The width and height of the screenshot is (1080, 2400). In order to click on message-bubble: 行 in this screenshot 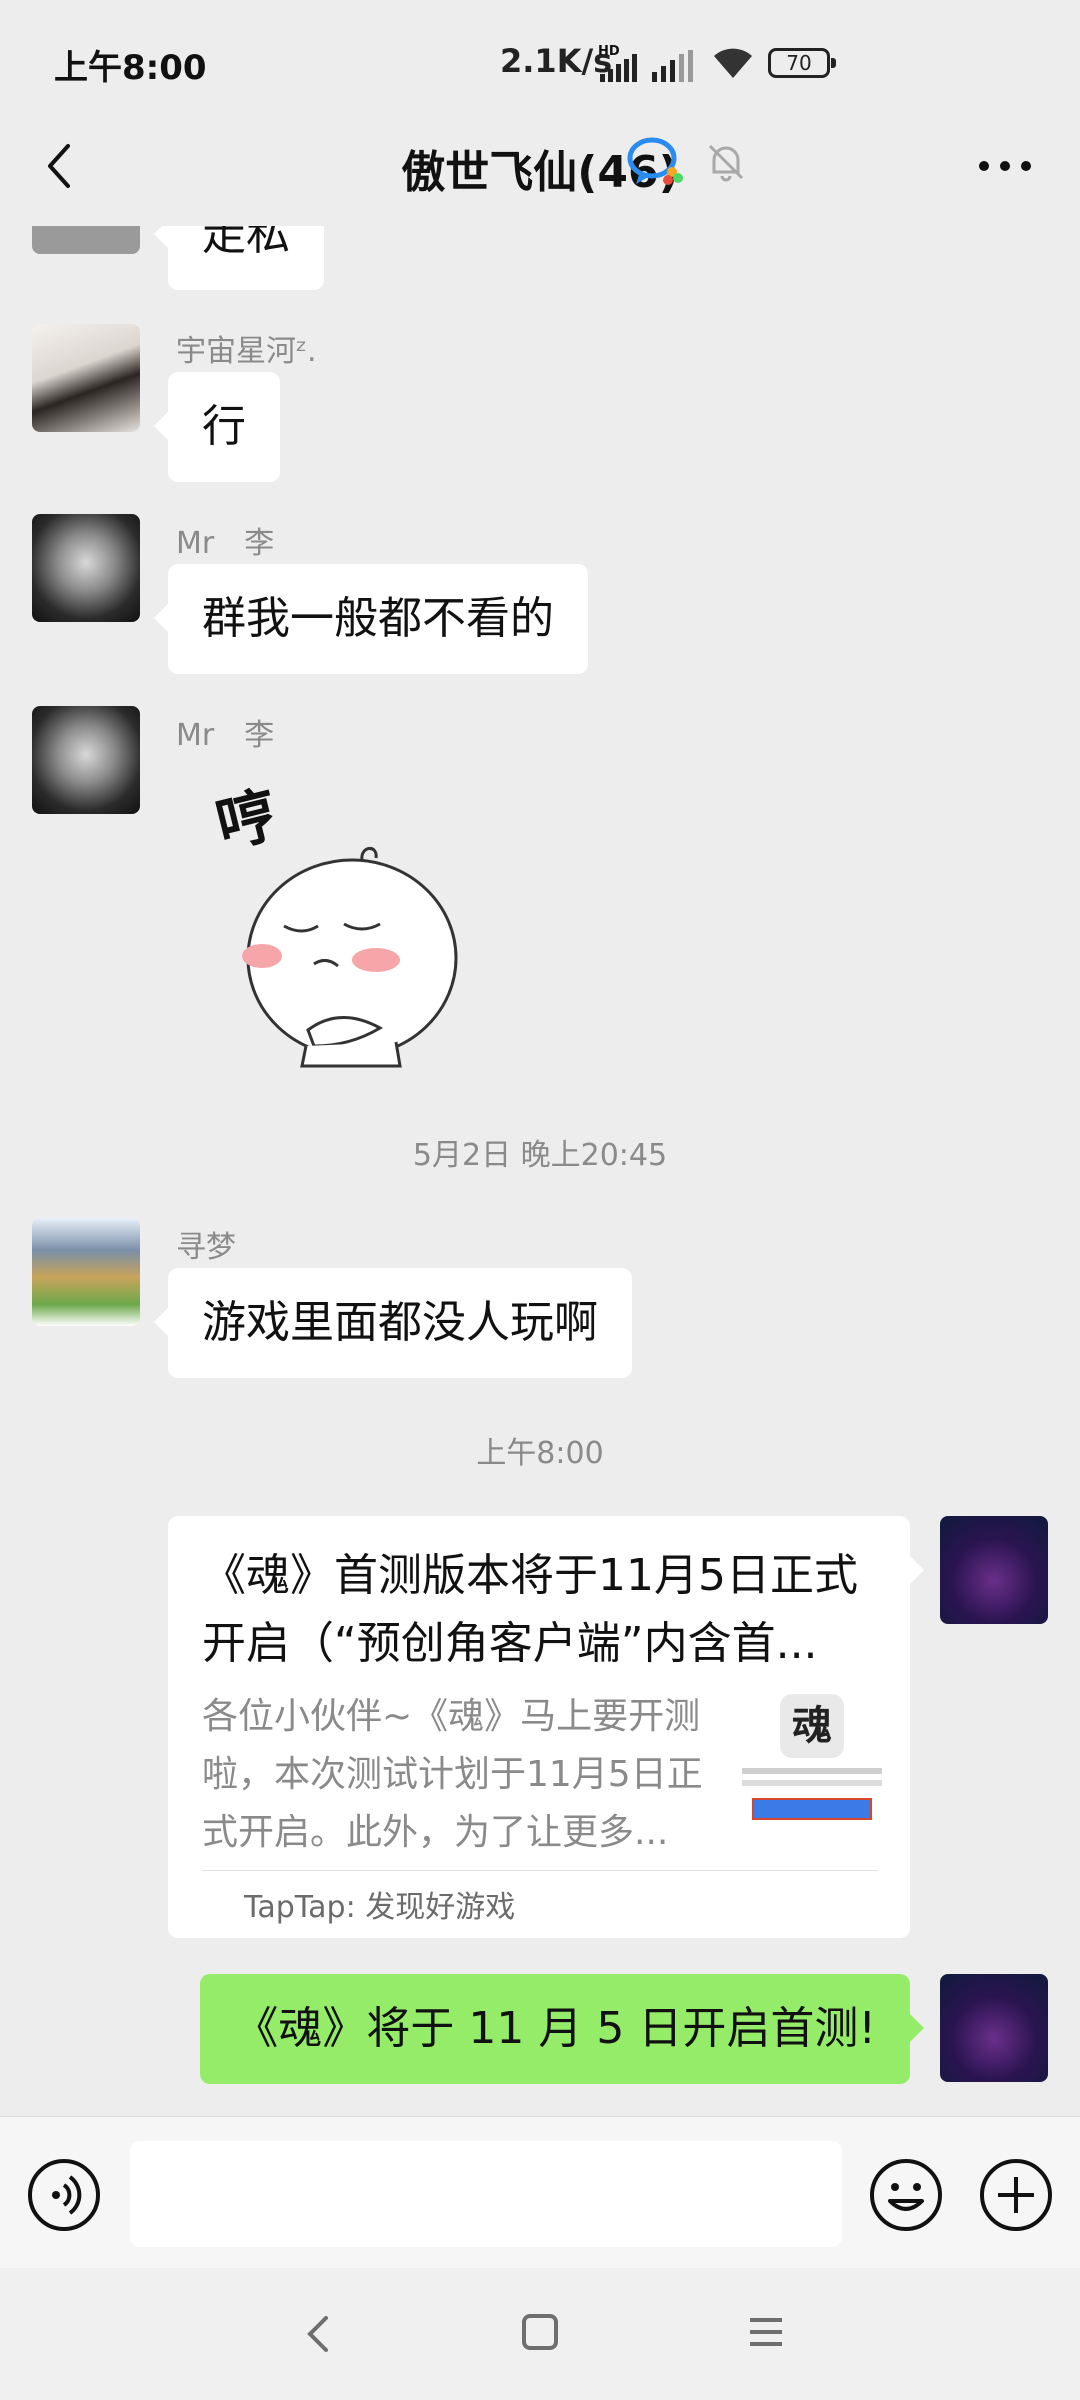, I will do `click(217, 427)`.